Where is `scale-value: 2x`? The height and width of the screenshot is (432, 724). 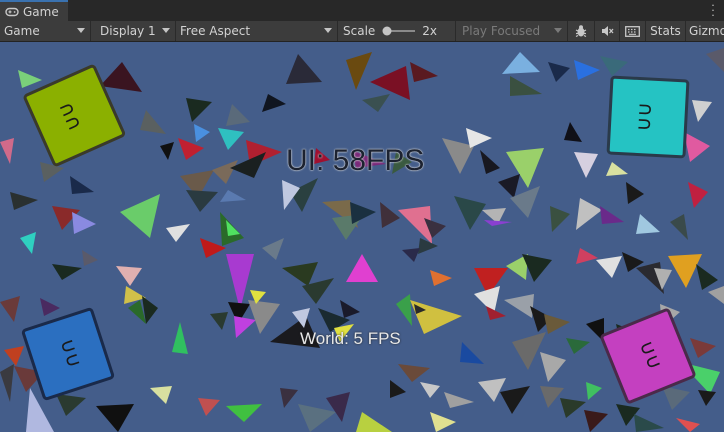 scale-value: 2x is located at coordinates (430, 31).